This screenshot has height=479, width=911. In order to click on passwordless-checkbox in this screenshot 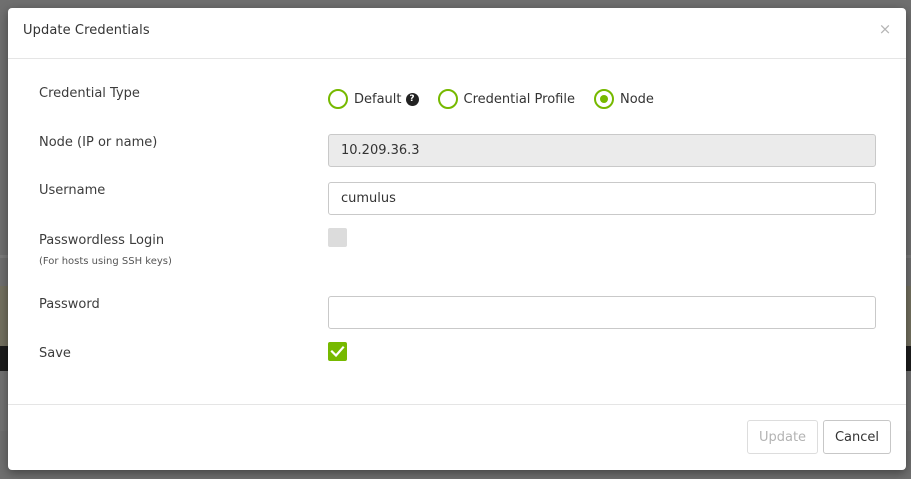, I will do `click(337, 237)`.